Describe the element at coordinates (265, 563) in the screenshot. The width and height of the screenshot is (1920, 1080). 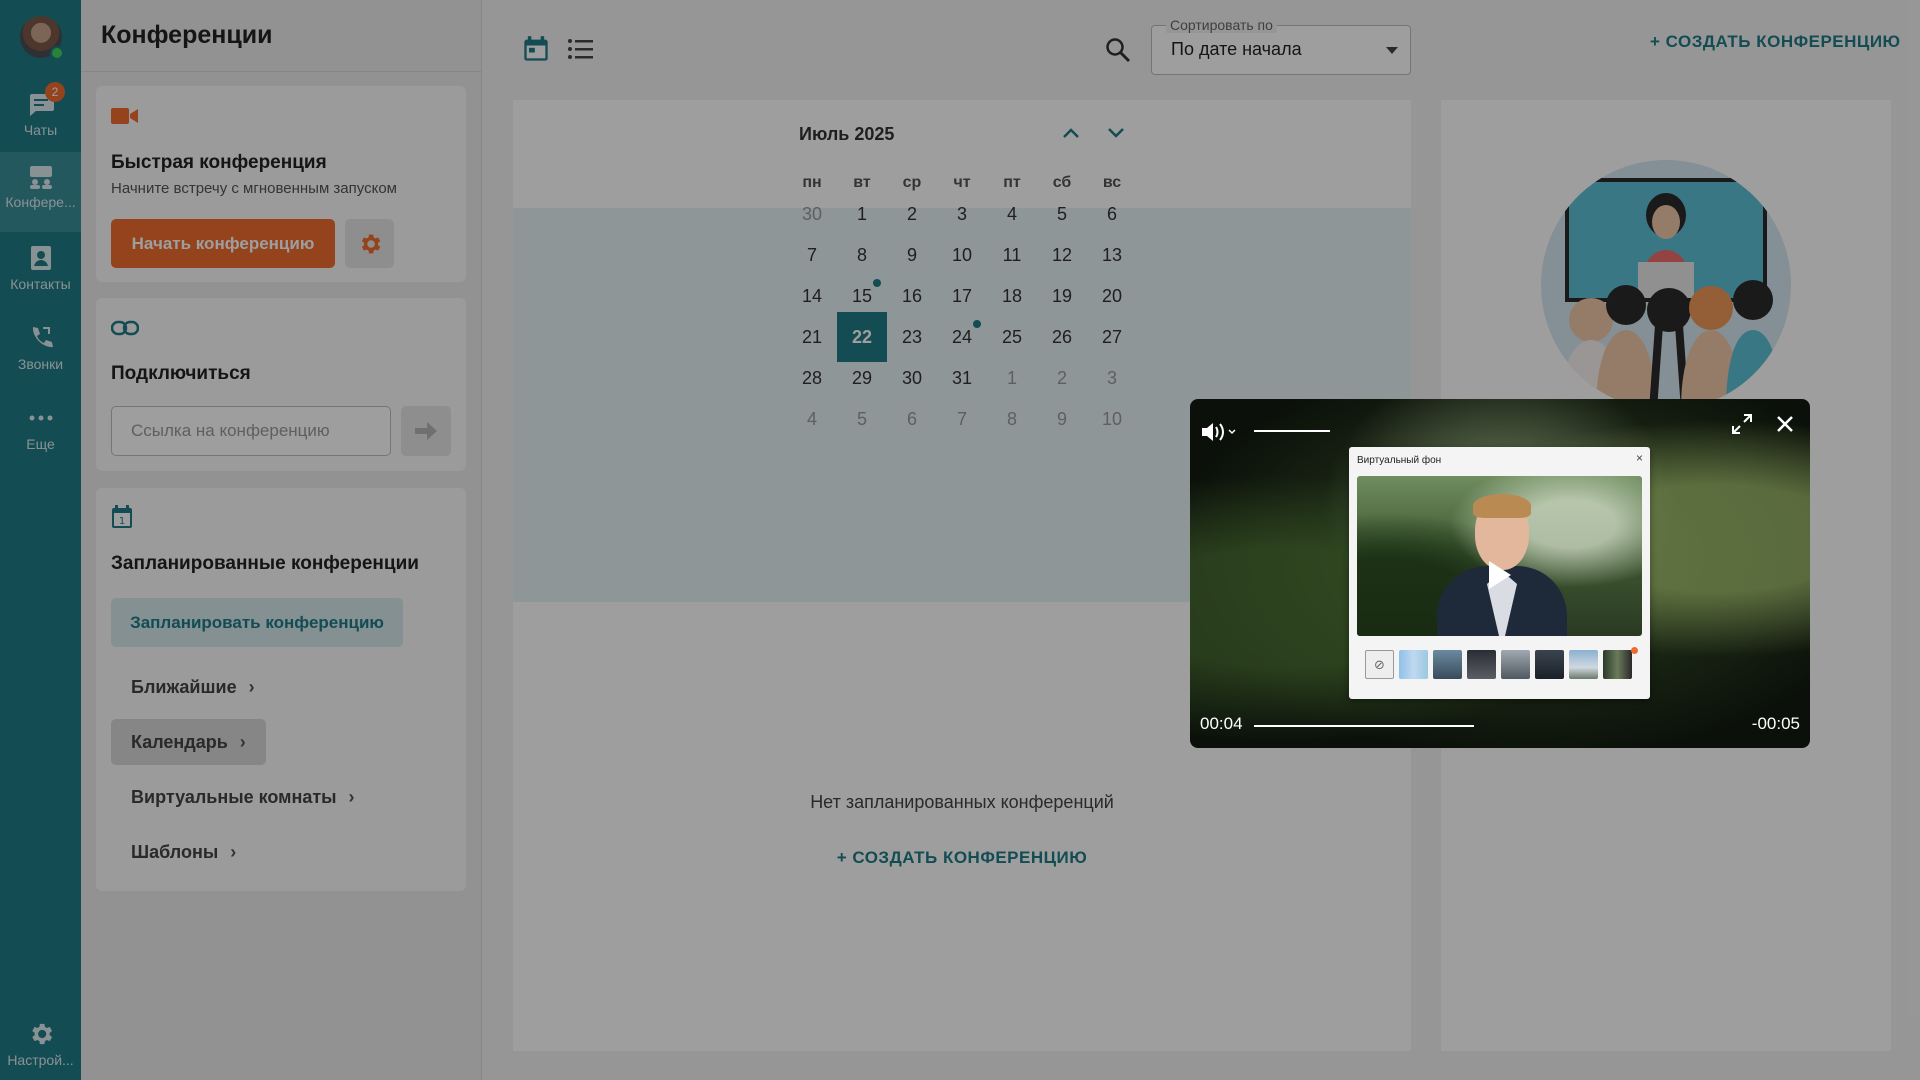
I see `scheduled-title: Запланированные конференции` at that location.